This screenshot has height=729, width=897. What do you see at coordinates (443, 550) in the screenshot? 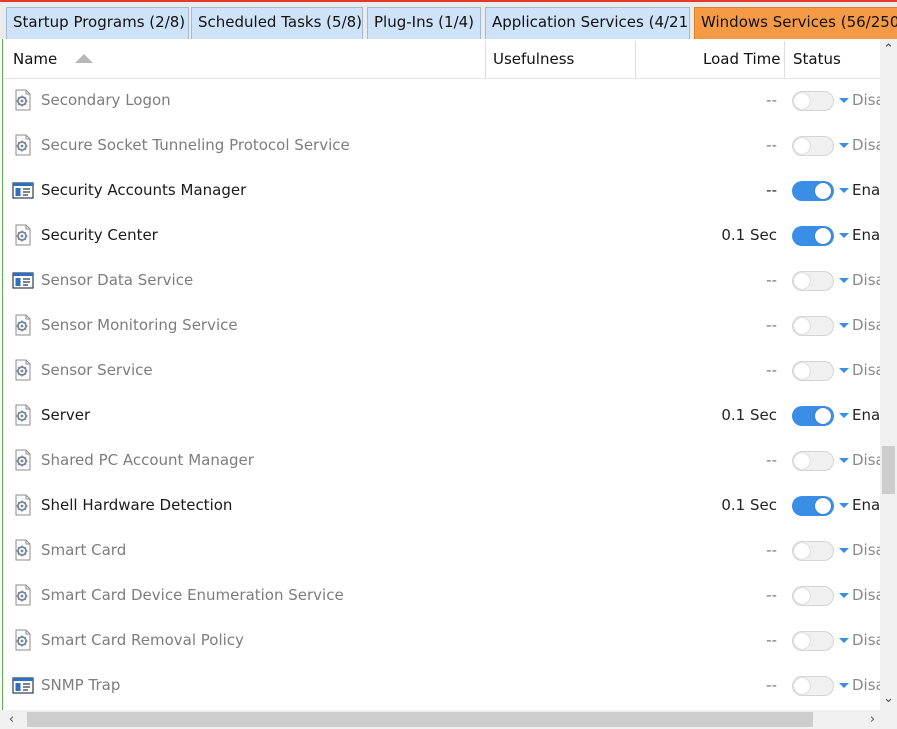
I see `service-row: Smart Card -- Disabled` at bounding box center [443, 550].